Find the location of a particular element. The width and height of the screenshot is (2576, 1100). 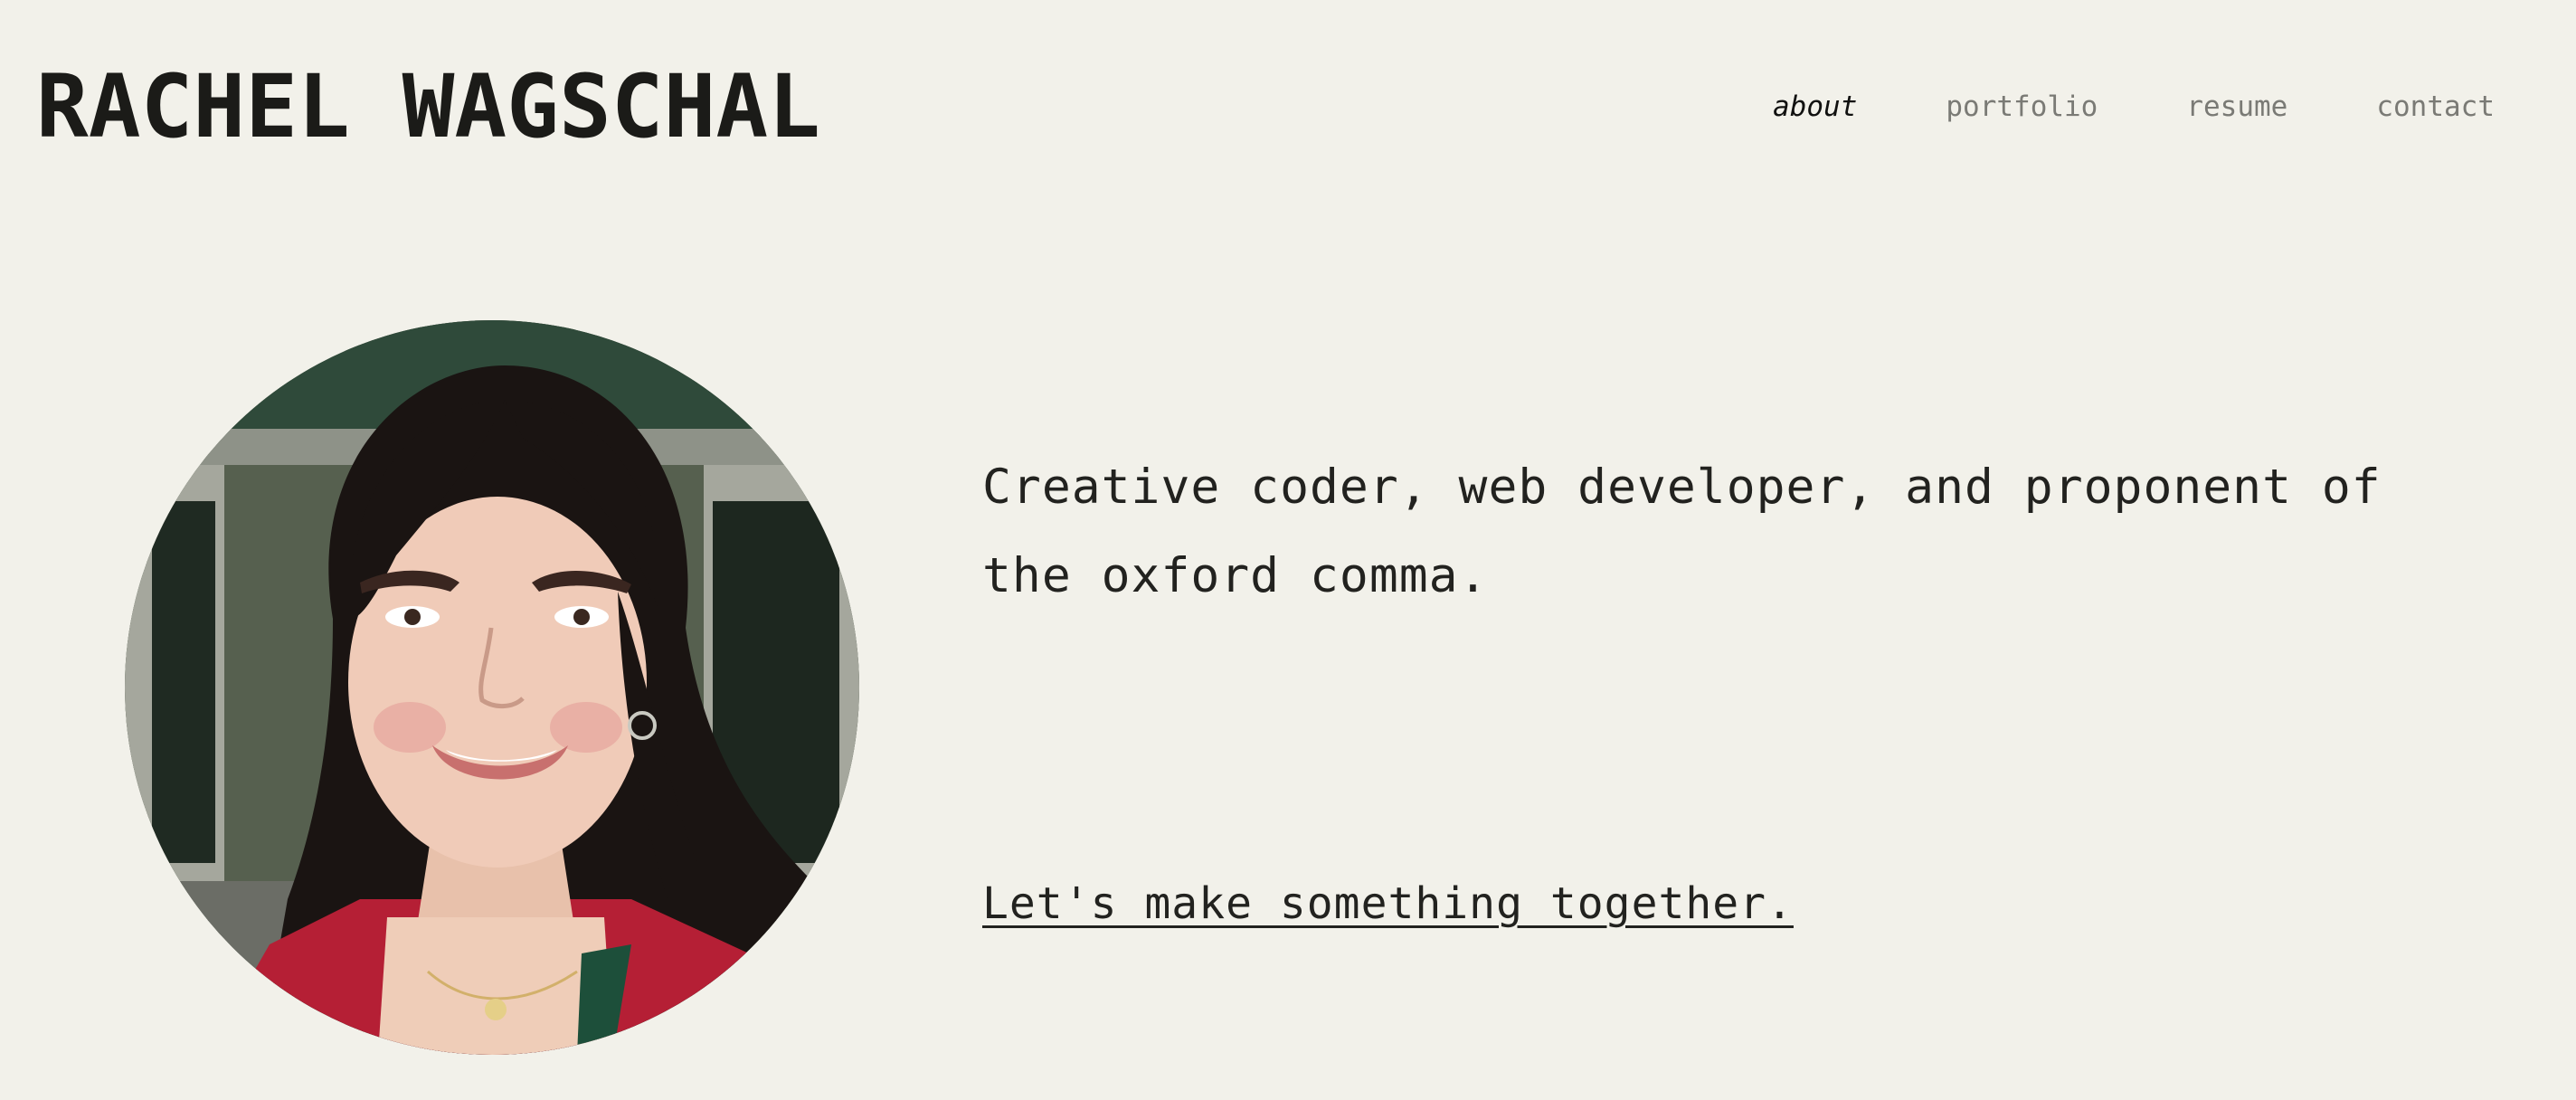

main-nav: about portfolio resume contact is located at coordinates (2134, 107).